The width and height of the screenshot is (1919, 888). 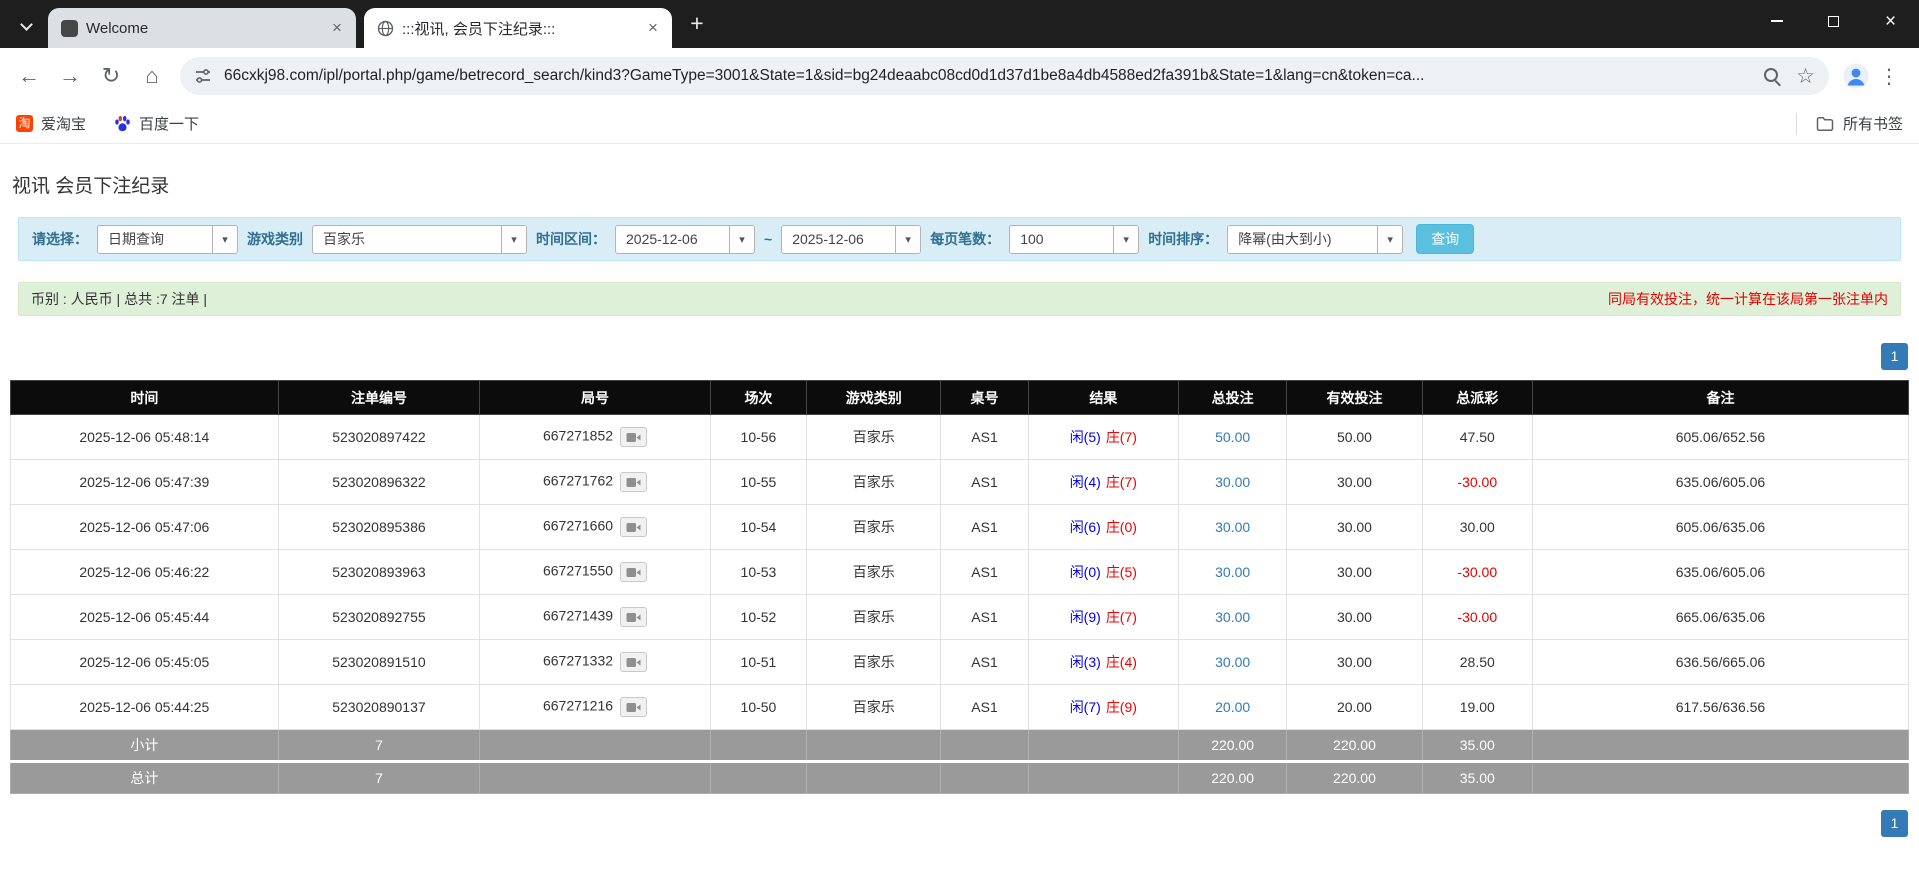 I want to click on tune-icon, so click(x=203, y=76).